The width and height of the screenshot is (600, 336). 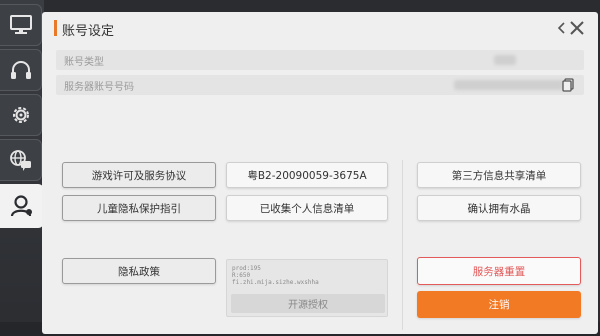 What do you see at coordinates (55, 28) in the screenshot?
I see `title-accent-bar` at bounding box center [55, 28].